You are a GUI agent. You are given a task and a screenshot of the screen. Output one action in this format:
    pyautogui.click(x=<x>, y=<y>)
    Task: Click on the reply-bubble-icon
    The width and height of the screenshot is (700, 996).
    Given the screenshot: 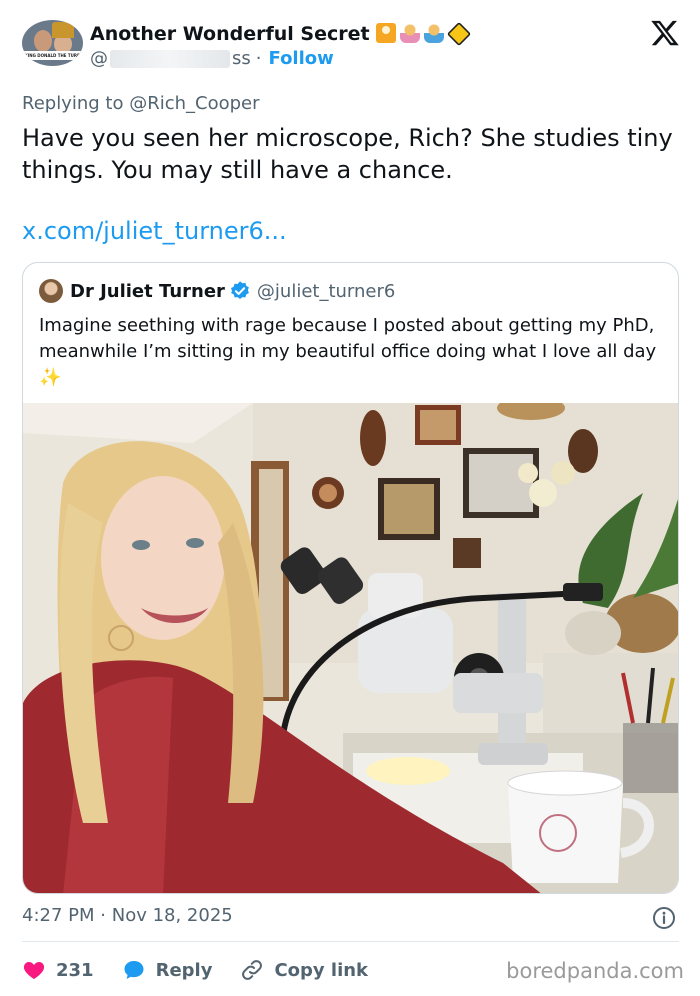 What is the action you would take?
    pyautogui.click(x=134, y=970)
    